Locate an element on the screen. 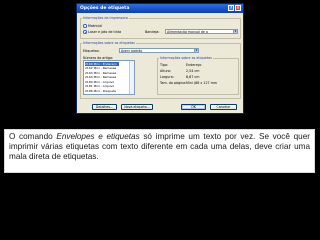 The image size is (320, 240). dialog-title: Opções de etiqueta is located at coordinates (105, 8).